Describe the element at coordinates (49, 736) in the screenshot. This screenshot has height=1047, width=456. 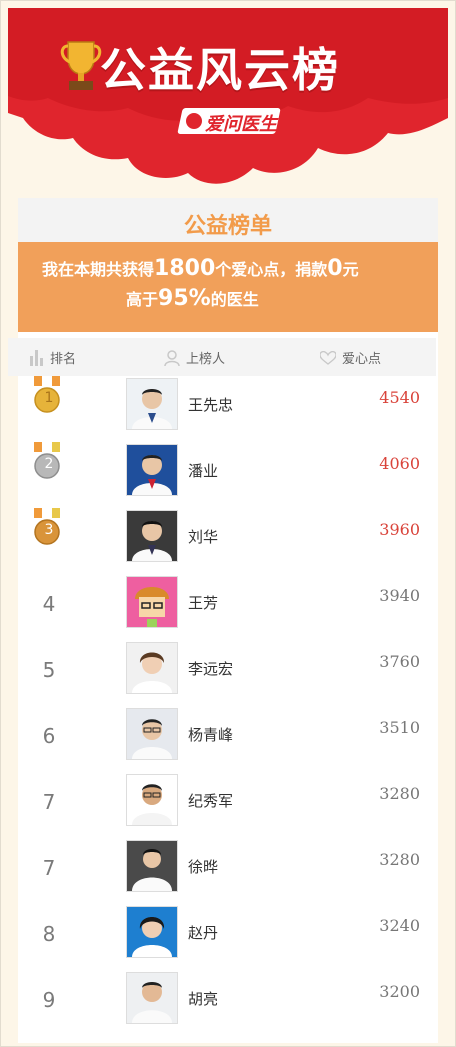
I see `rank-number: 6` at that location.